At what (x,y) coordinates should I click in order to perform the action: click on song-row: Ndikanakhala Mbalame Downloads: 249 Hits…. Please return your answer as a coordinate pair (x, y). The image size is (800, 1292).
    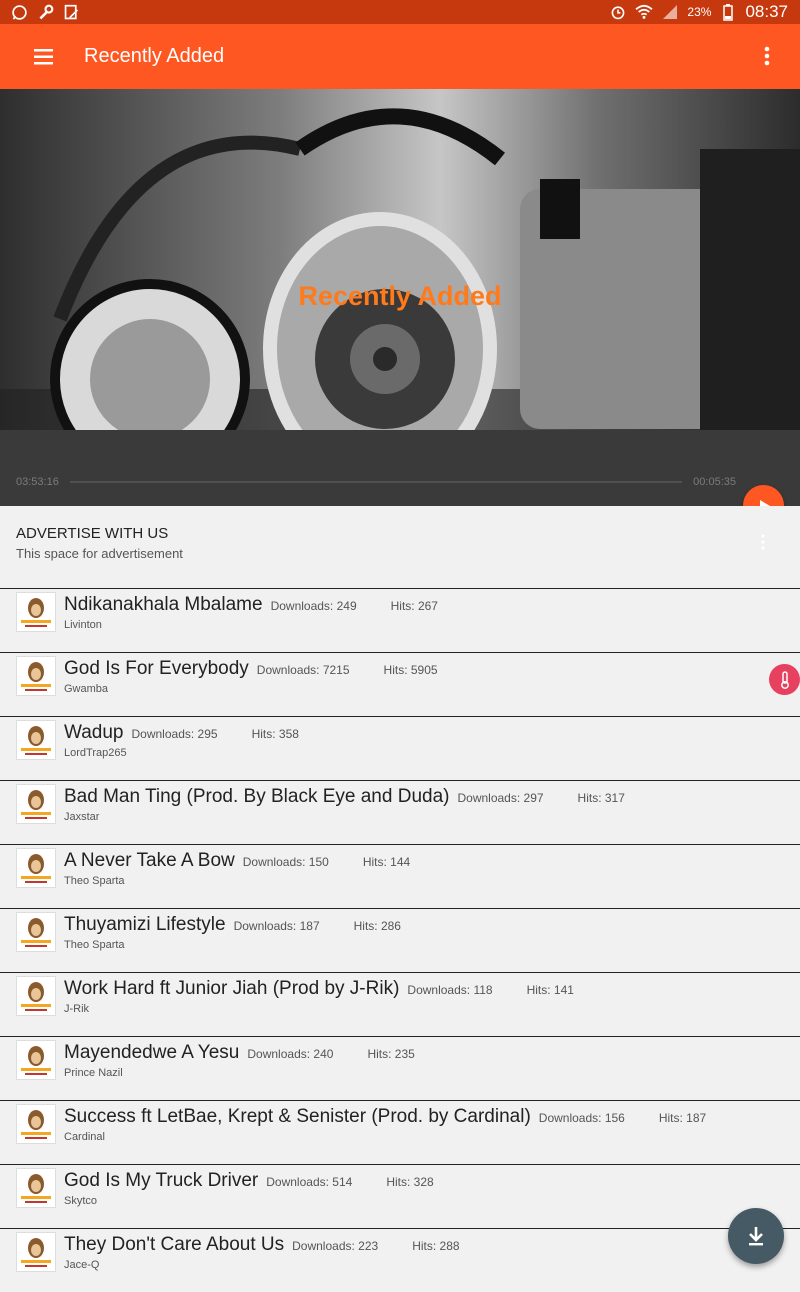
    Looking at the image, I should click on (400, 620).